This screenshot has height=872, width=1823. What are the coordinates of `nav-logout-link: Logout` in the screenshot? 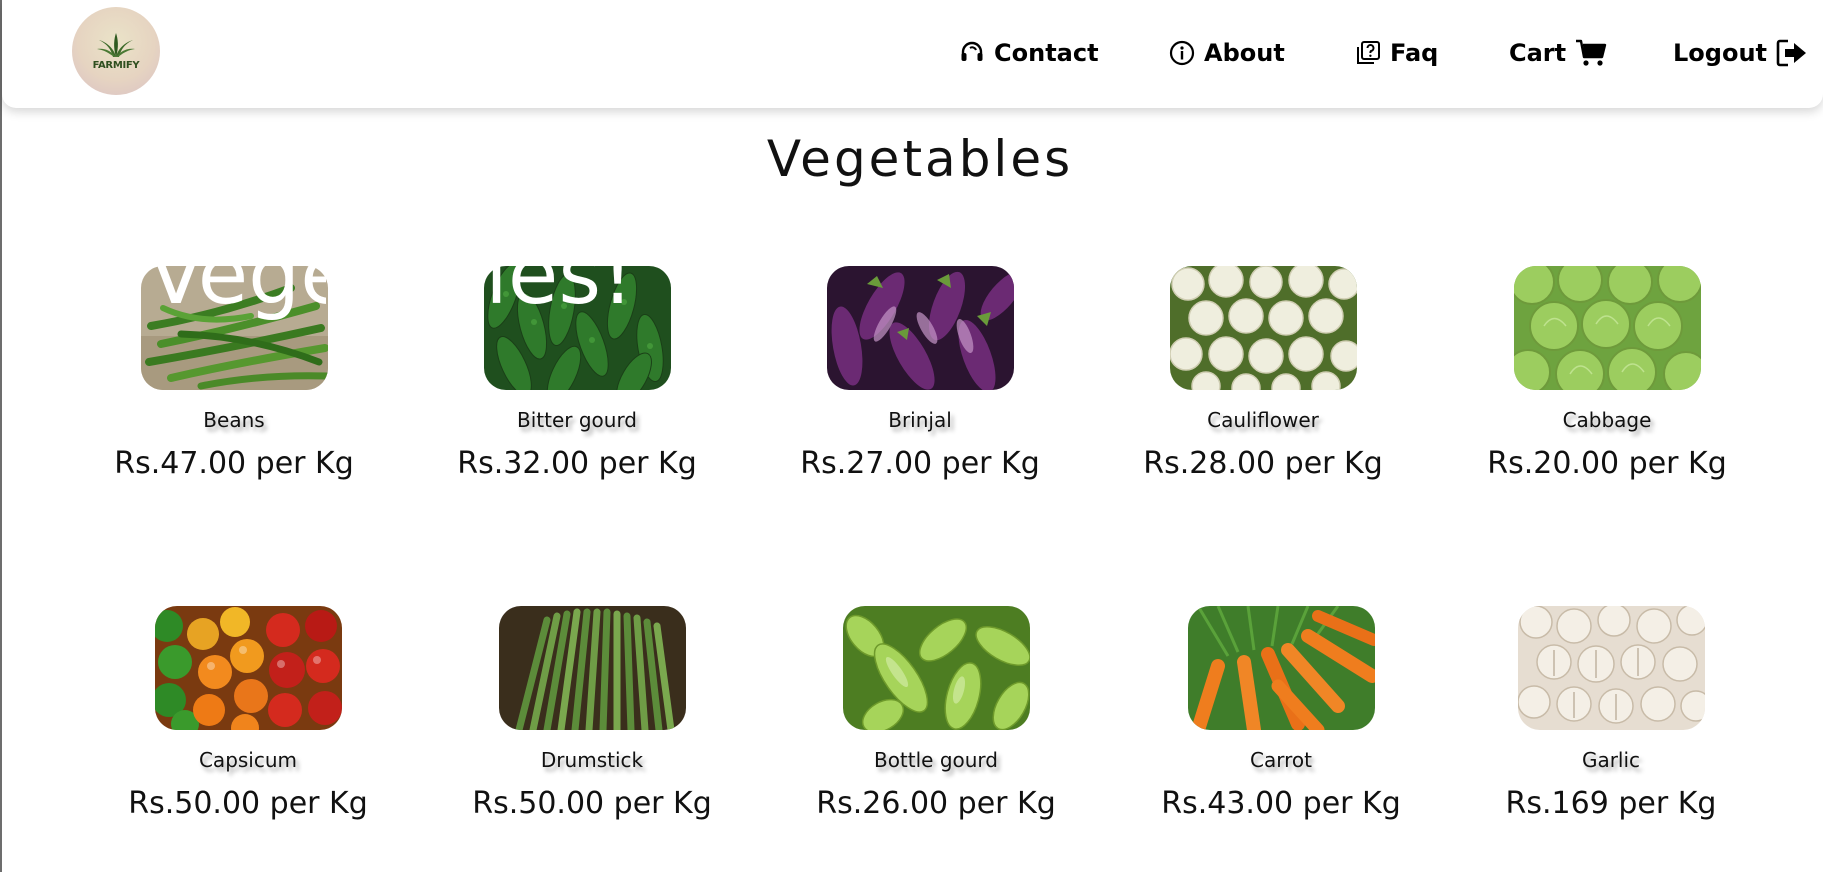 It's located at (1740, 53).